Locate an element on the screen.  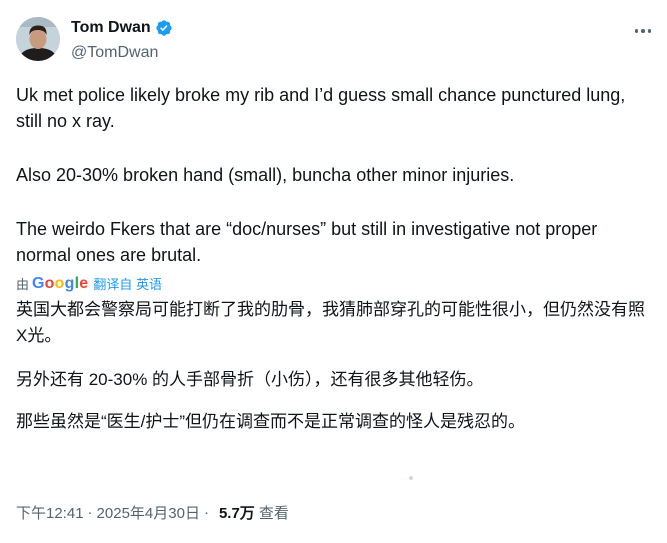
divider-dot is located at coordinates (411, 478).